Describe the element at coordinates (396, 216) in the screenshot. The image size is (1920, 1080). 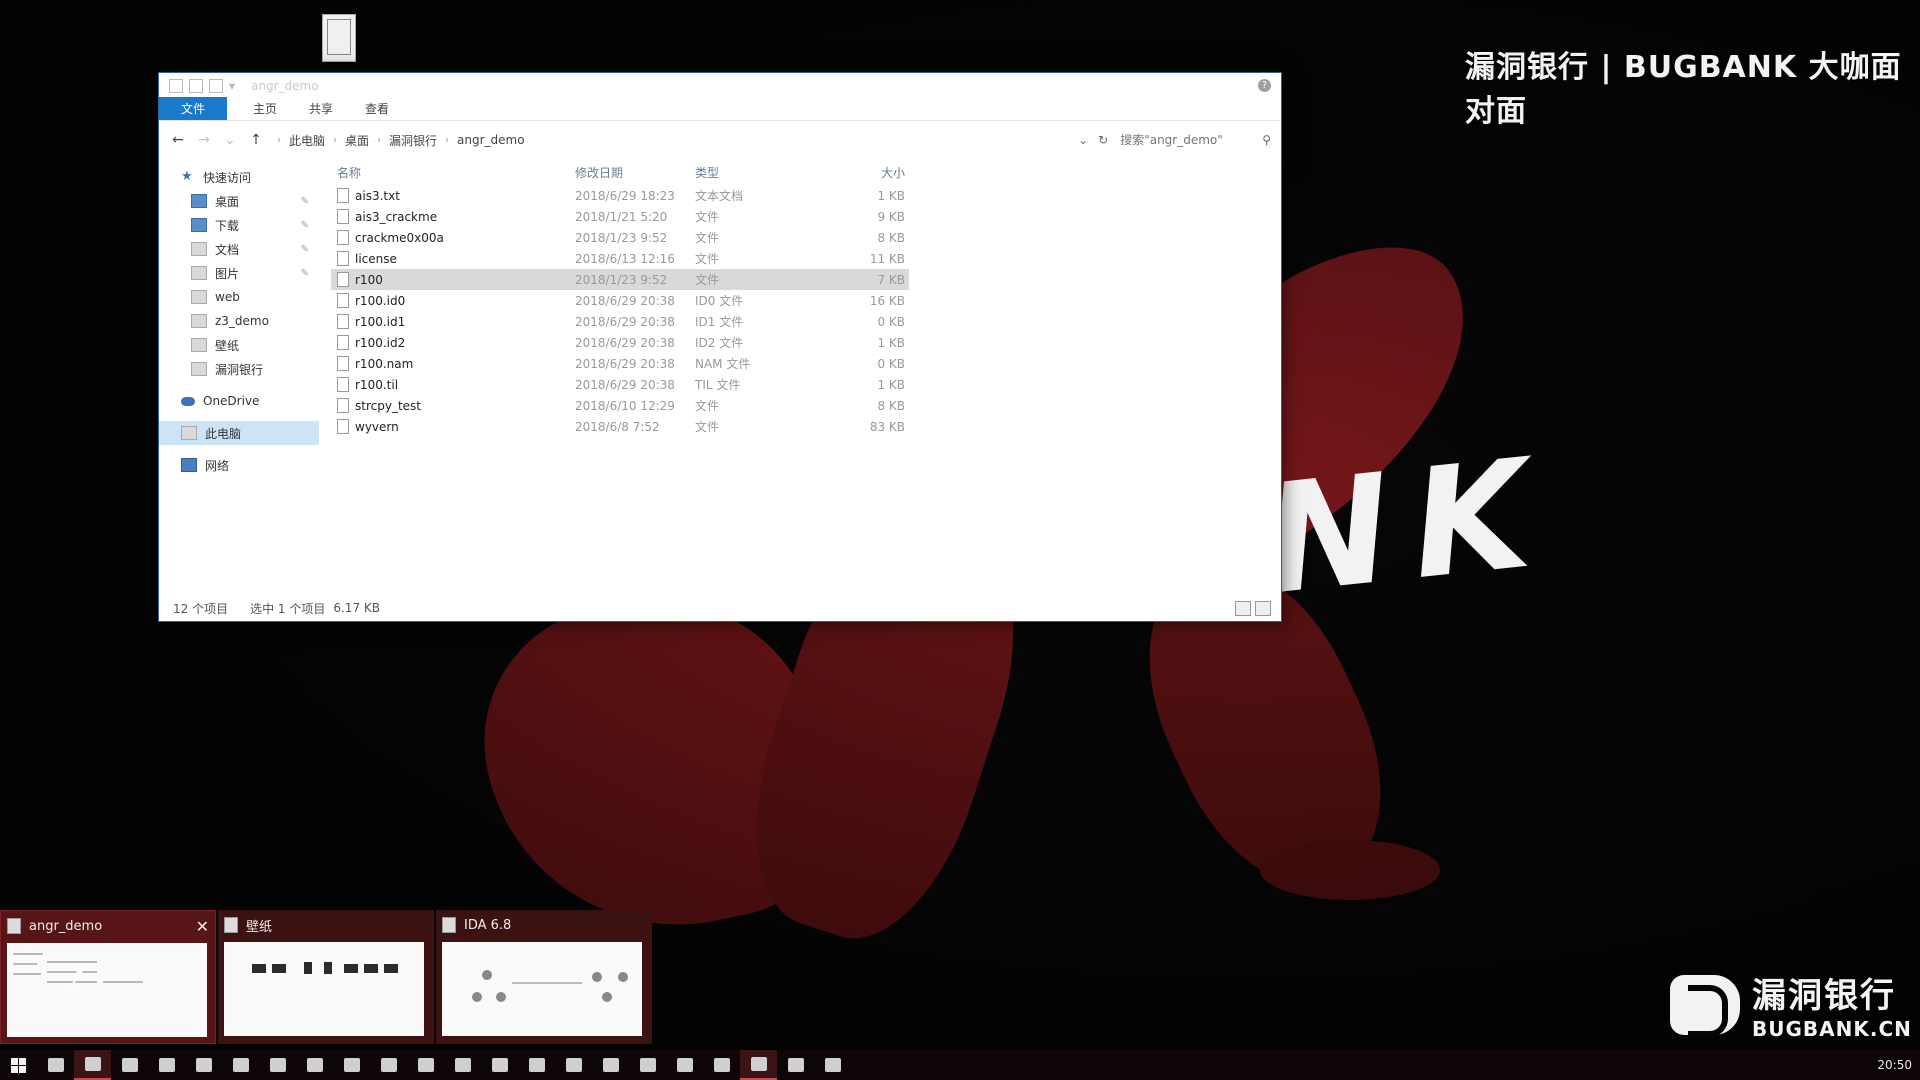
I see `file-name: ais3_crackme` at that location.